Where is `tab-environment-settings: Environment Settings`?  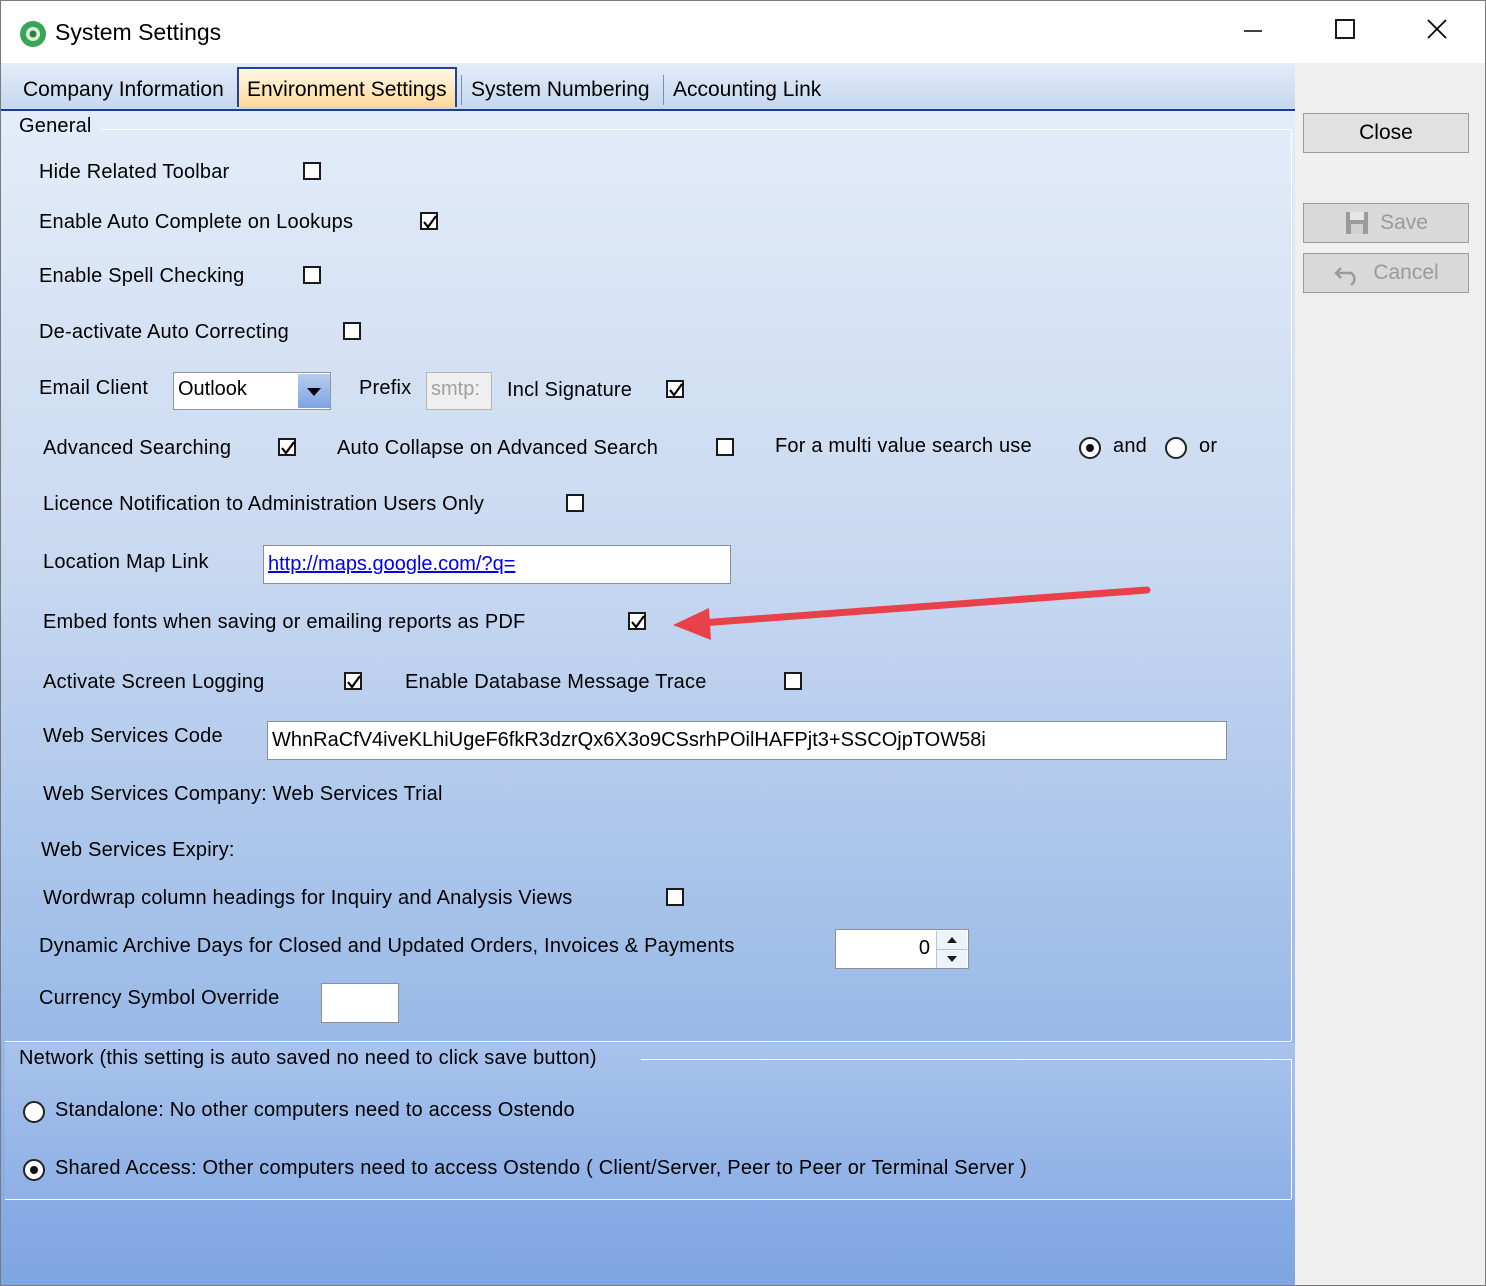 tab-environment-settings: Environment Settings is located at coordinates (347, 87).